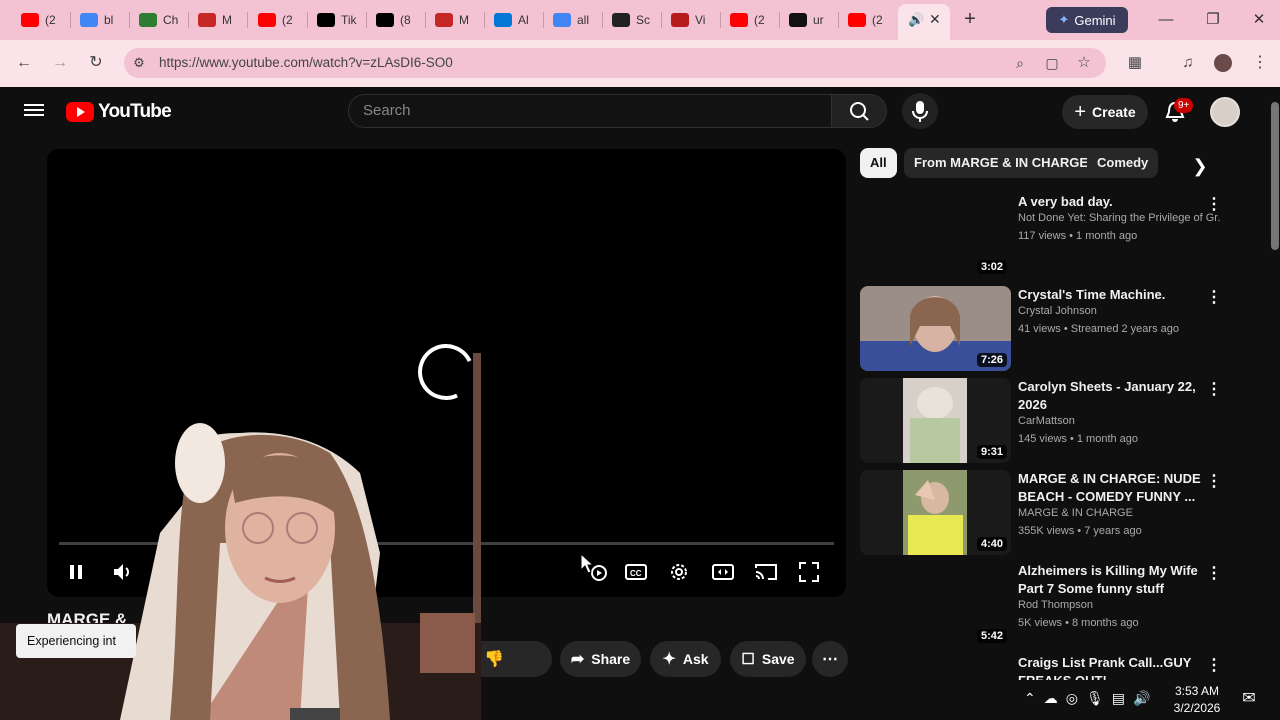 The width and height of the screenshot is (1280, 720). I want to click on reload-button: ↻, so click(96, 63).